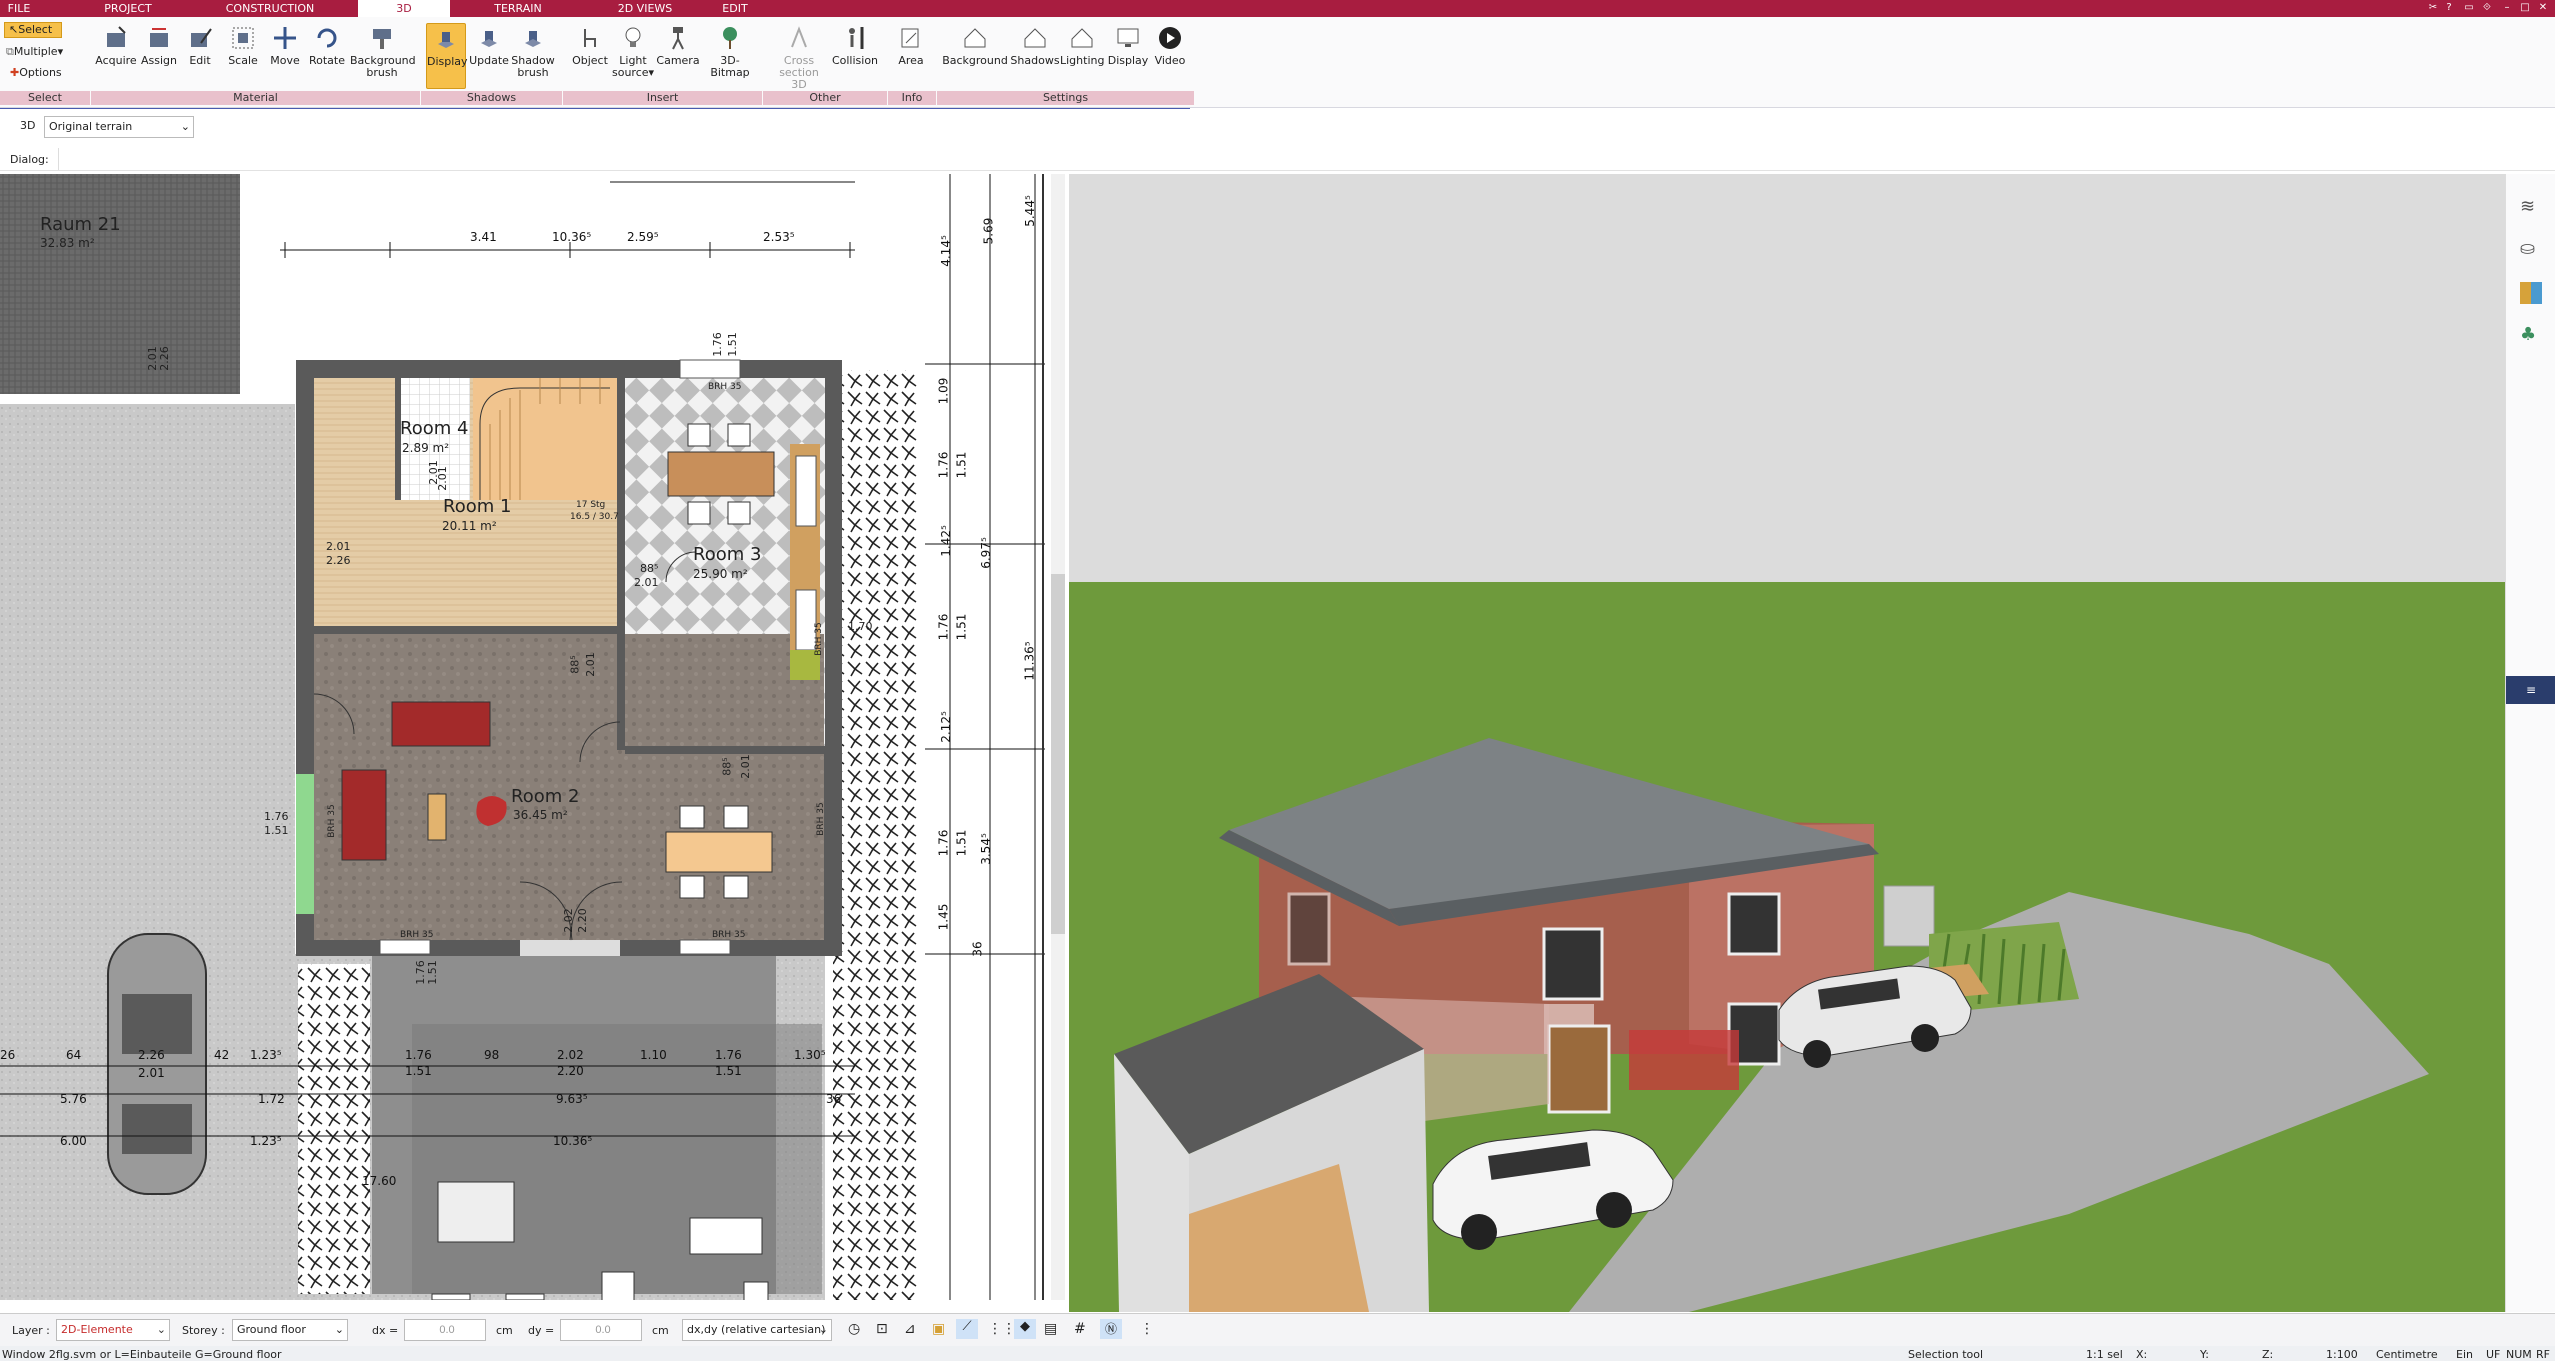 The image size is (2555, 1361). What do you see at coordinates (590, 46) in the screenshot?
I see `insert-object-button: Object` at bounding box center [590, 46].